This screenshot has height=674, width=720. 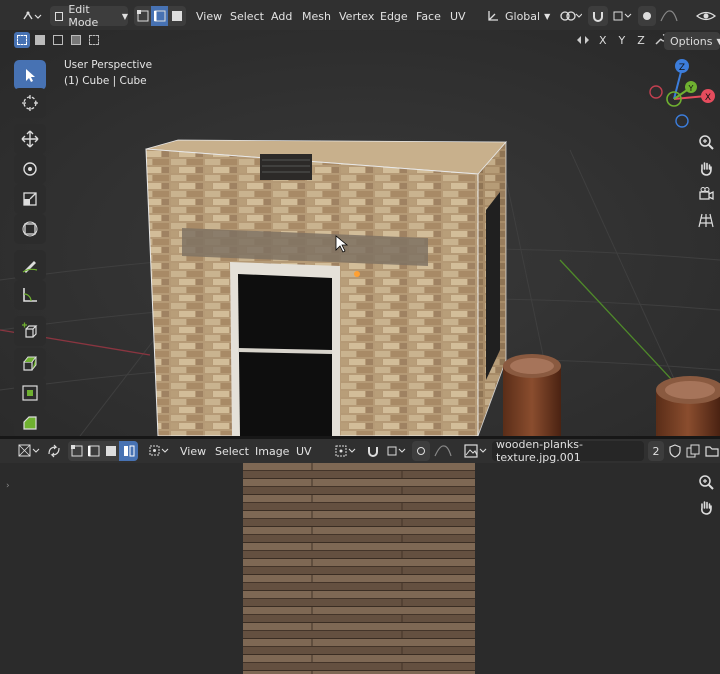 I want to click on extrude-icon, so click(x=30, y=363).